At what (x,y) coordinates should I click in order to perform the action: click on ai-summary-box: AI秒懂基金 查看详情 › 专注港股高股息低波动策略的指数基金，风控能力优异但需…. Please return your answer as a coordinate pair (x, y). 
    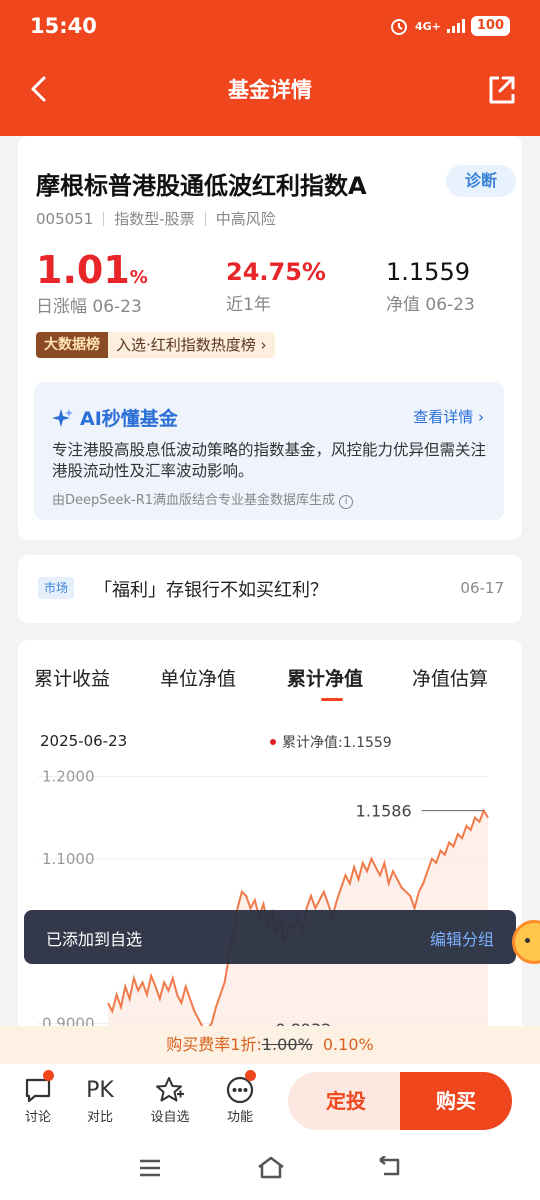
    Looking at the image, I should click on (269, 451).